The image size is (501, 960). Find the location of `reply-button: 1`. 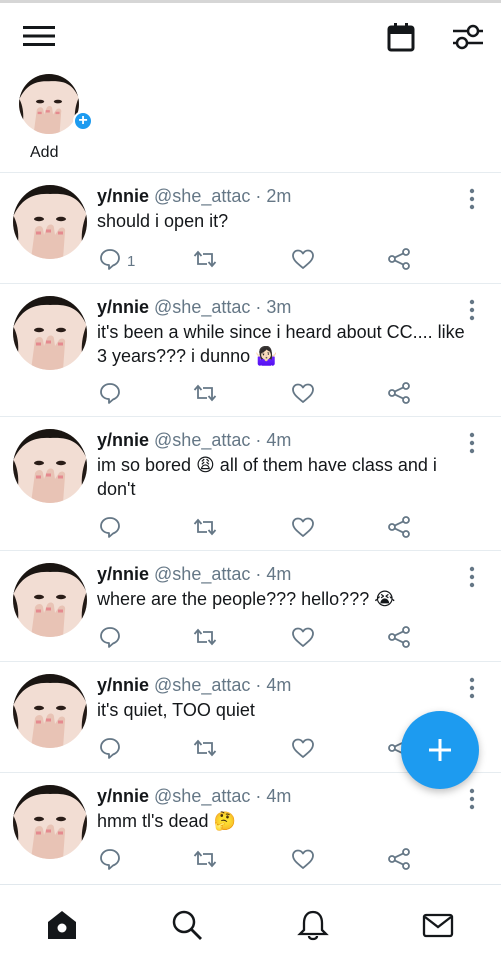

reply-button: 1 is located at coordinates (117, 261).